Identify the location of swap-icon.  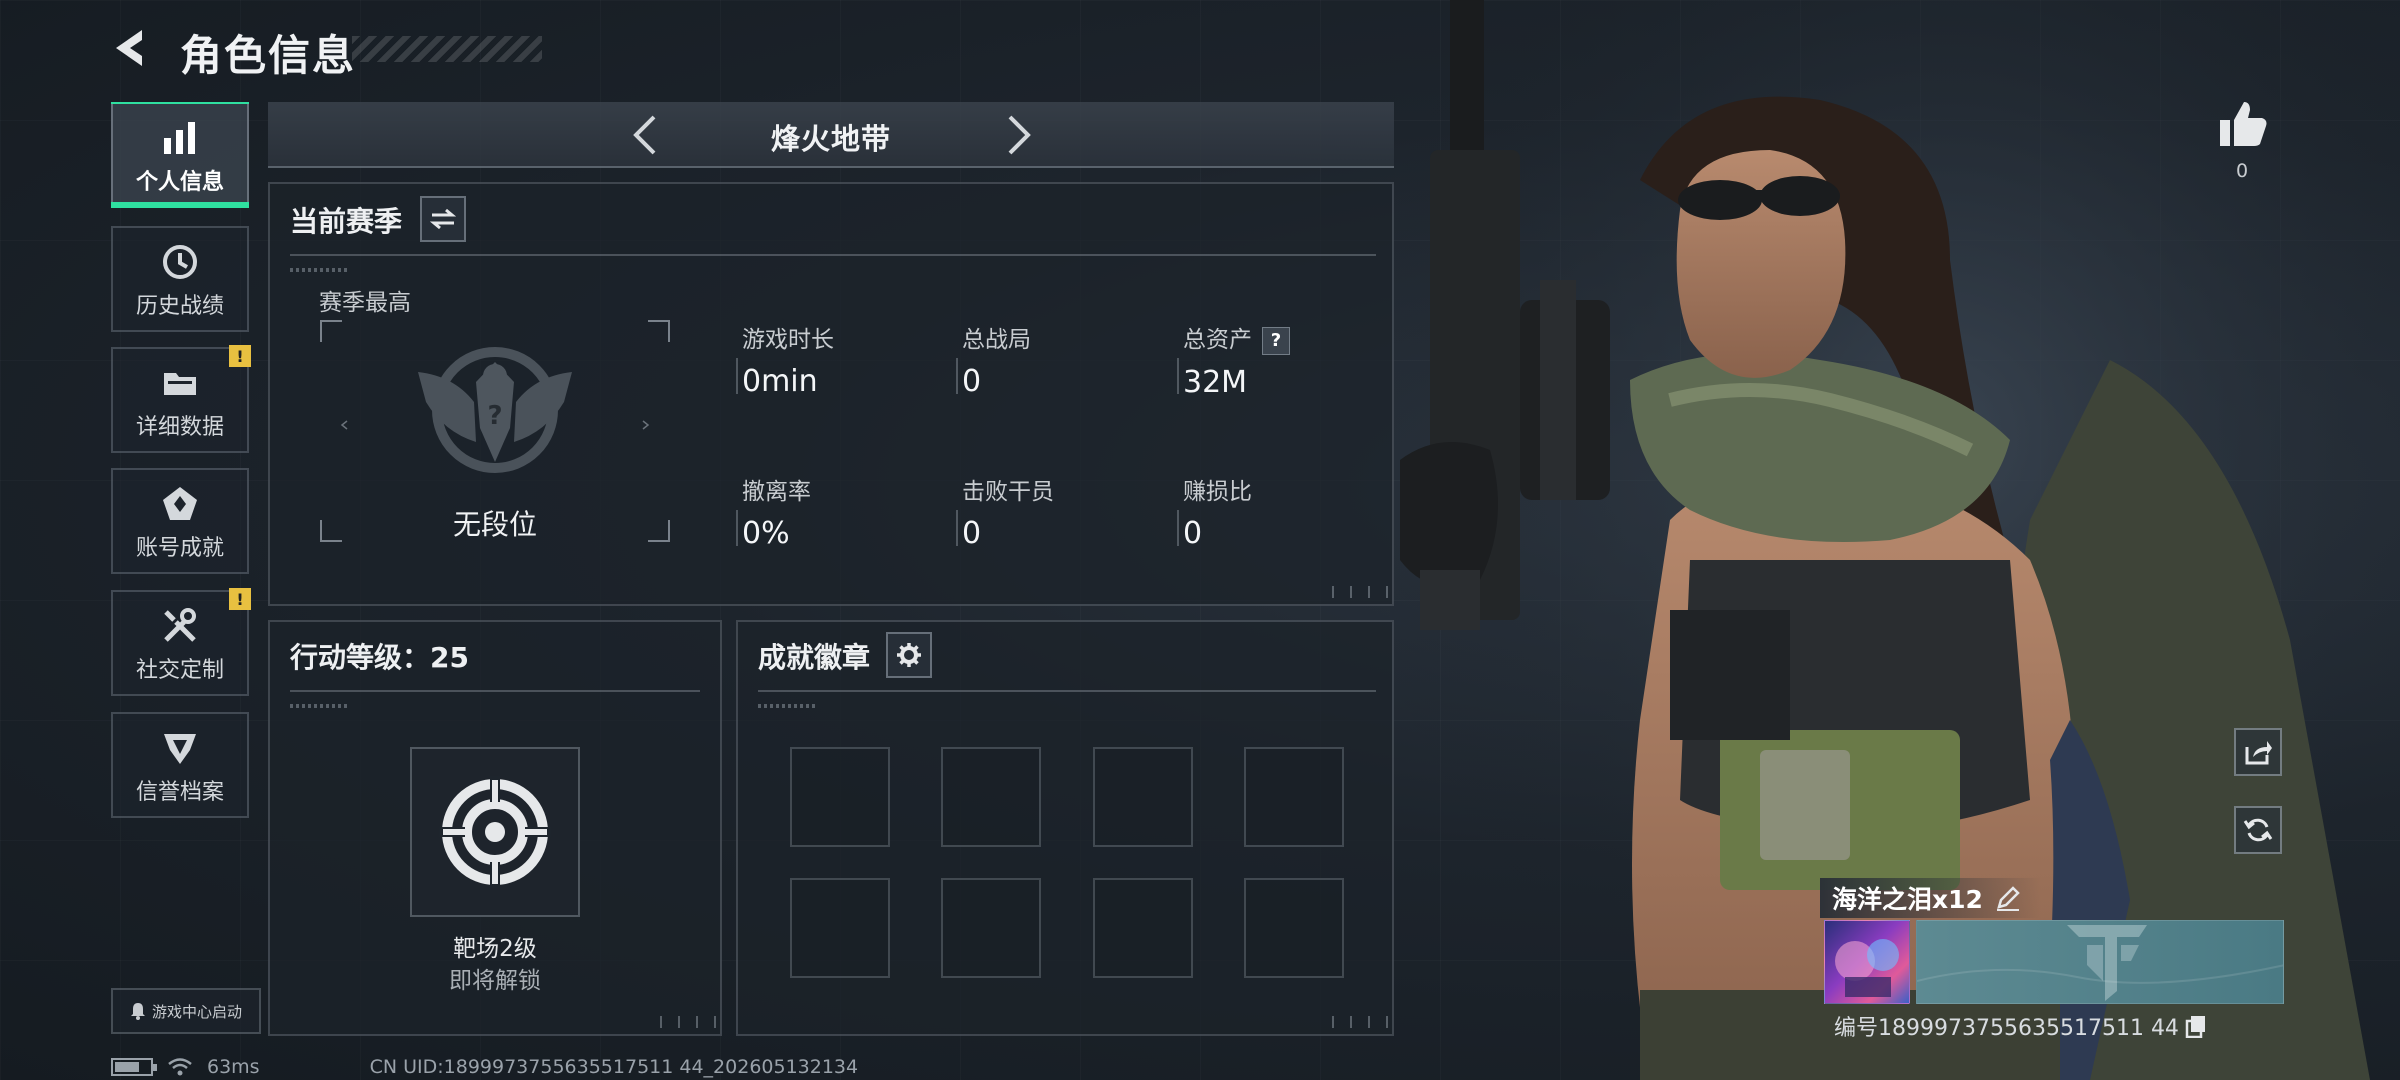
(443, 219).